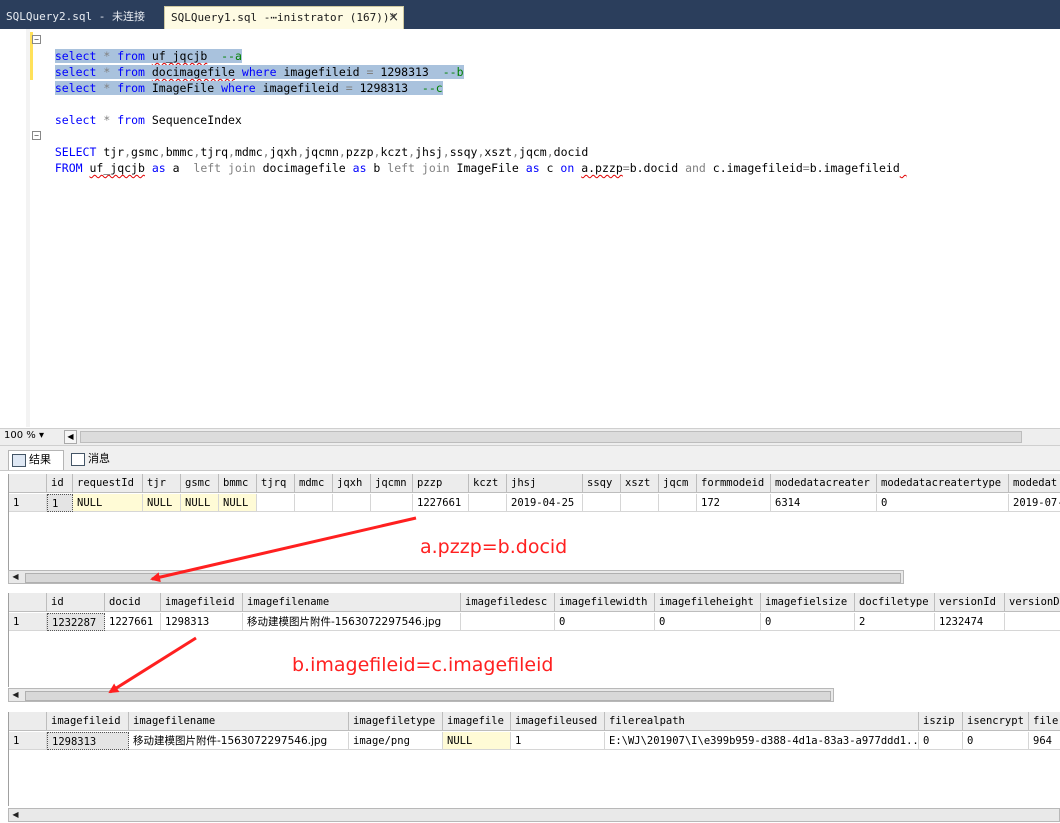  What do you see at coordinates (494, 547) in the screenshot?
I see `annotation-join-ab: a.pzzp=b.docid` at bounding box center [494, 547].